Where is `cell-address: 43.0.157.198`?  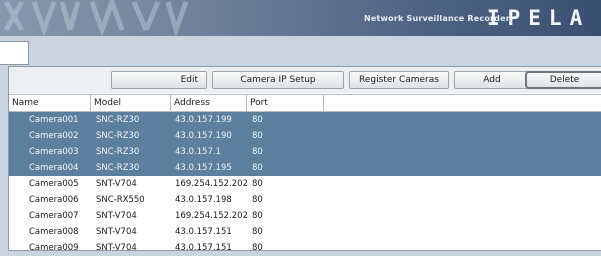
cell-address: 43.0.157.198 is located at coordinates (203, 200).